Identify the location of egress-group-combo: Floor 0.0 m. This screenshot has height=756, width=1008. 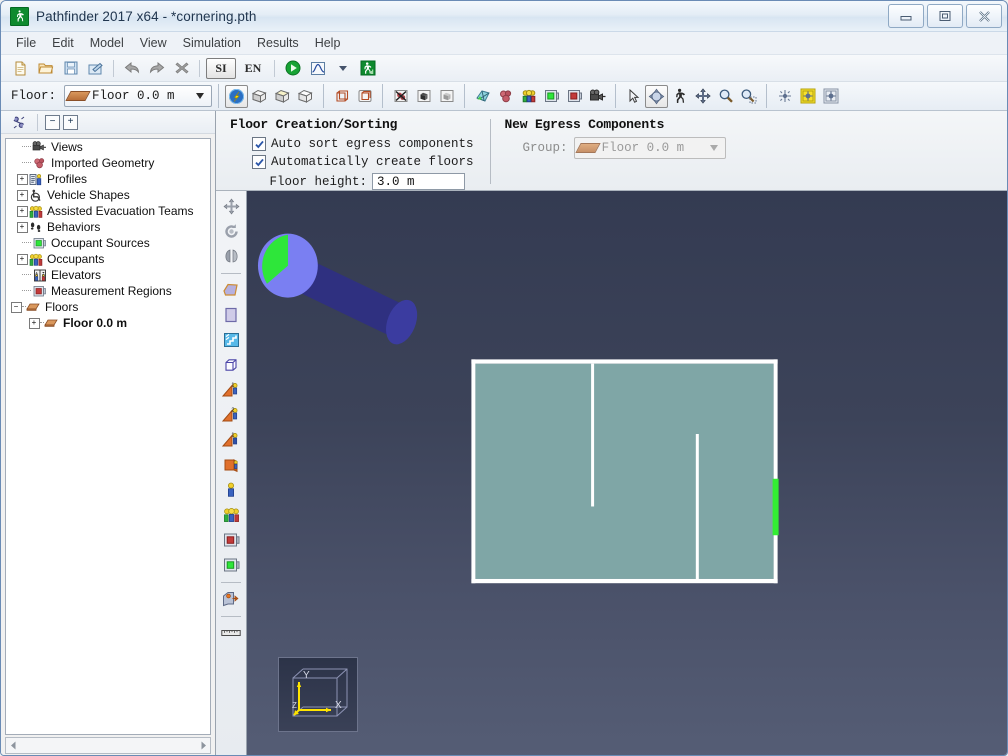
(649, 148).